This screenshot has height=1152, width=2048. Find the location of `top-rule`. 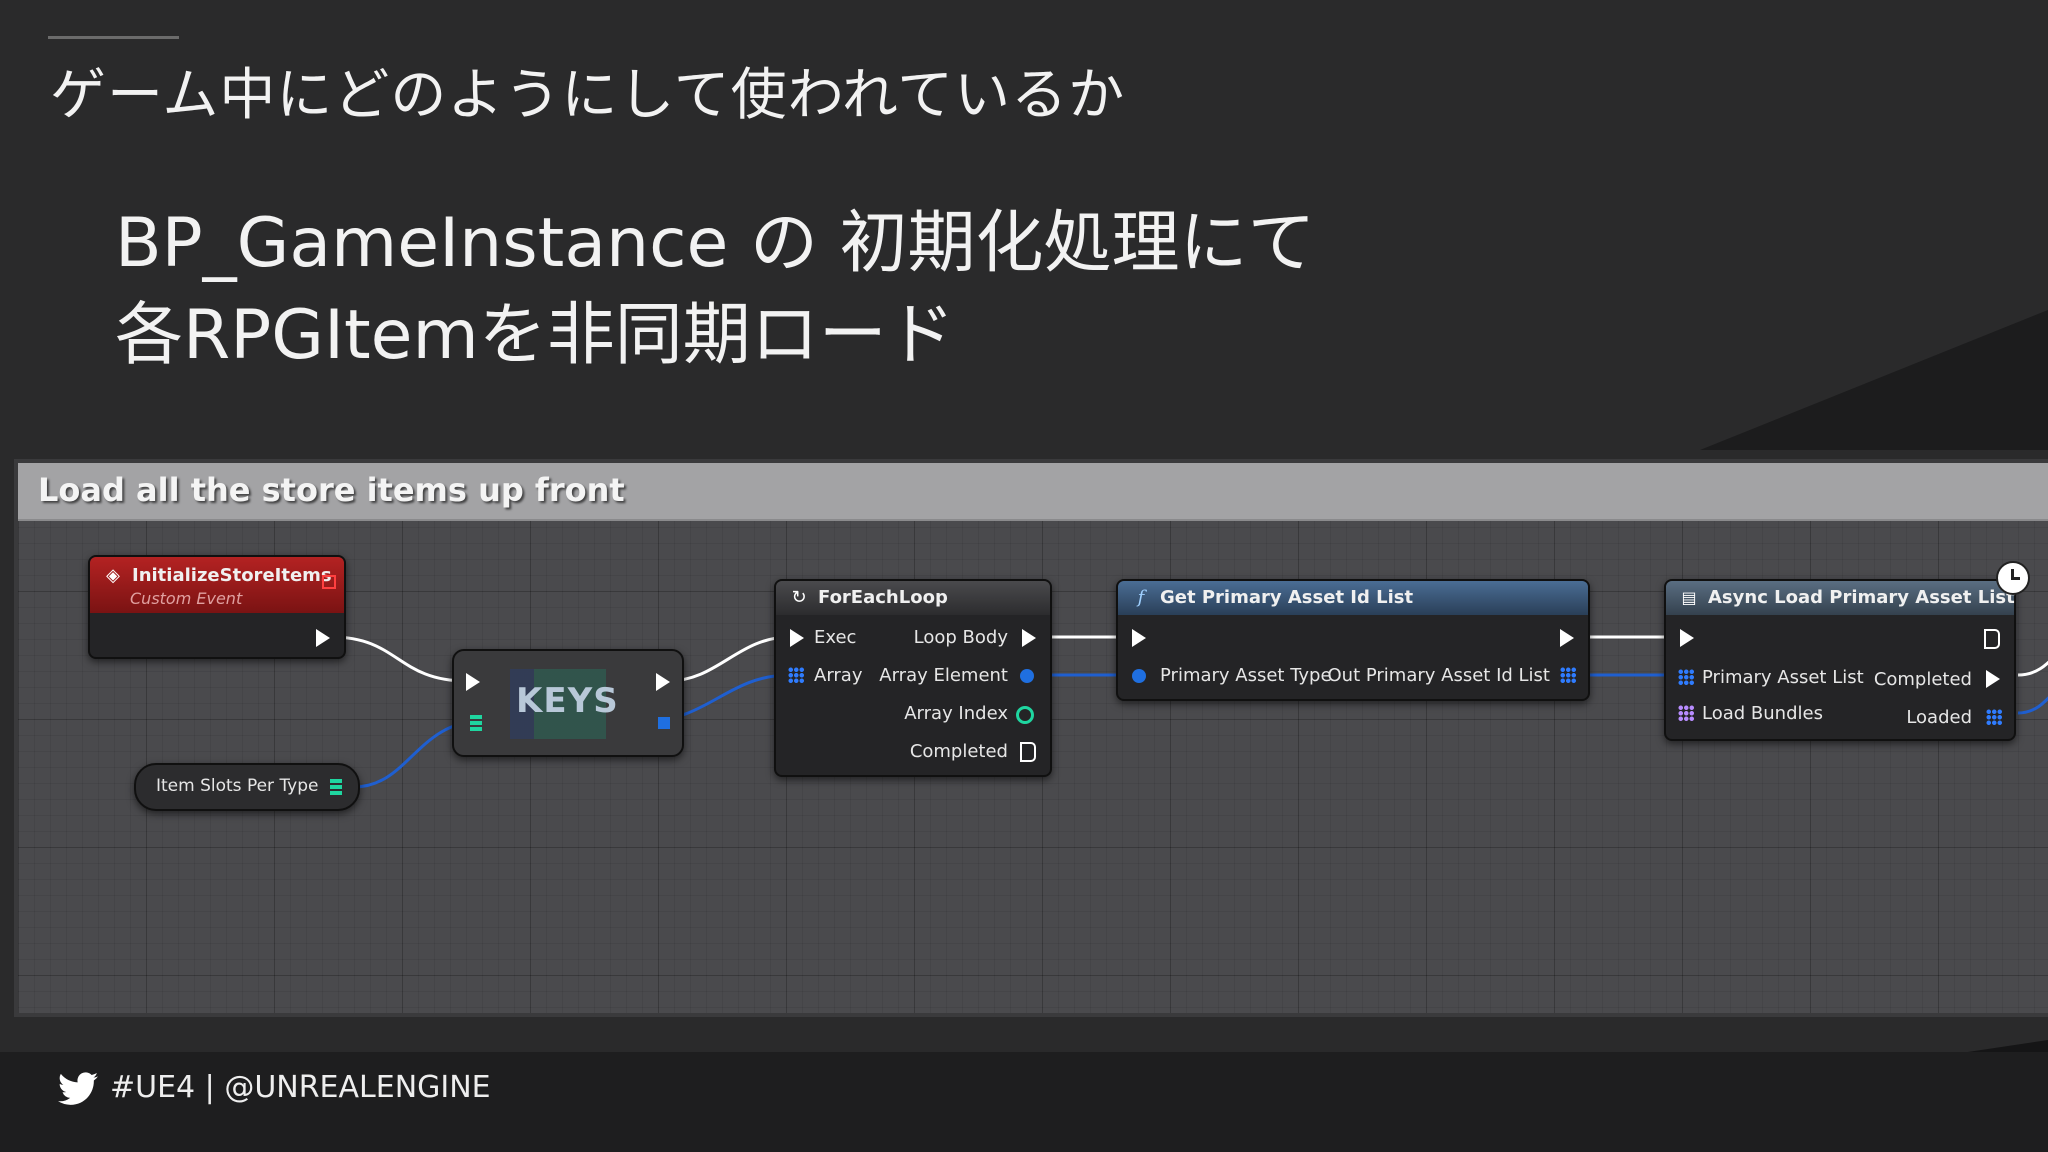

top-rule is located at coordinates (113, 37).